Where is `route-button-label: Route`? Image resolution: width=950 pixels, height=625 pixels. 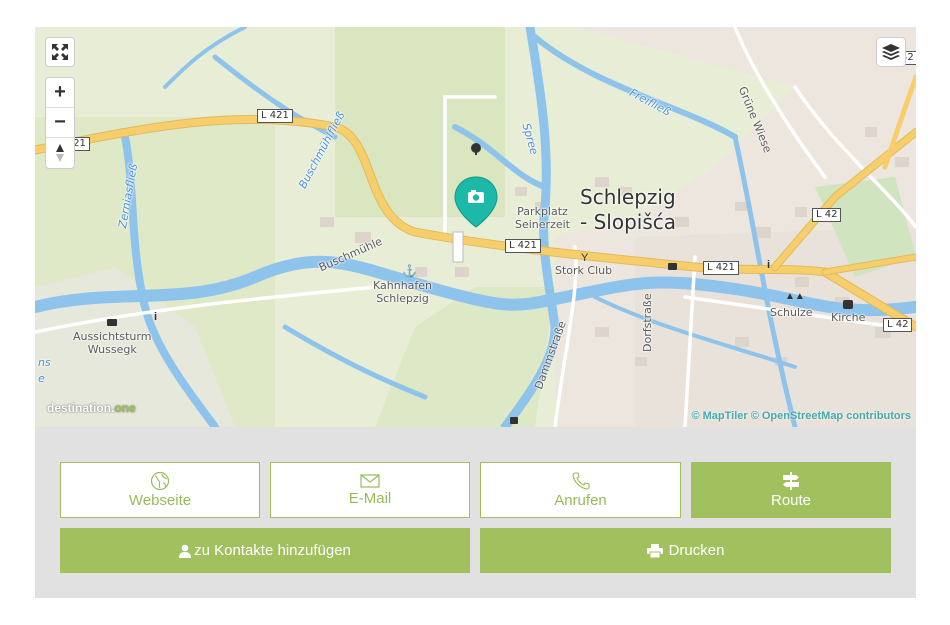 route-button-label: Route is located at coordinates (791, 500).